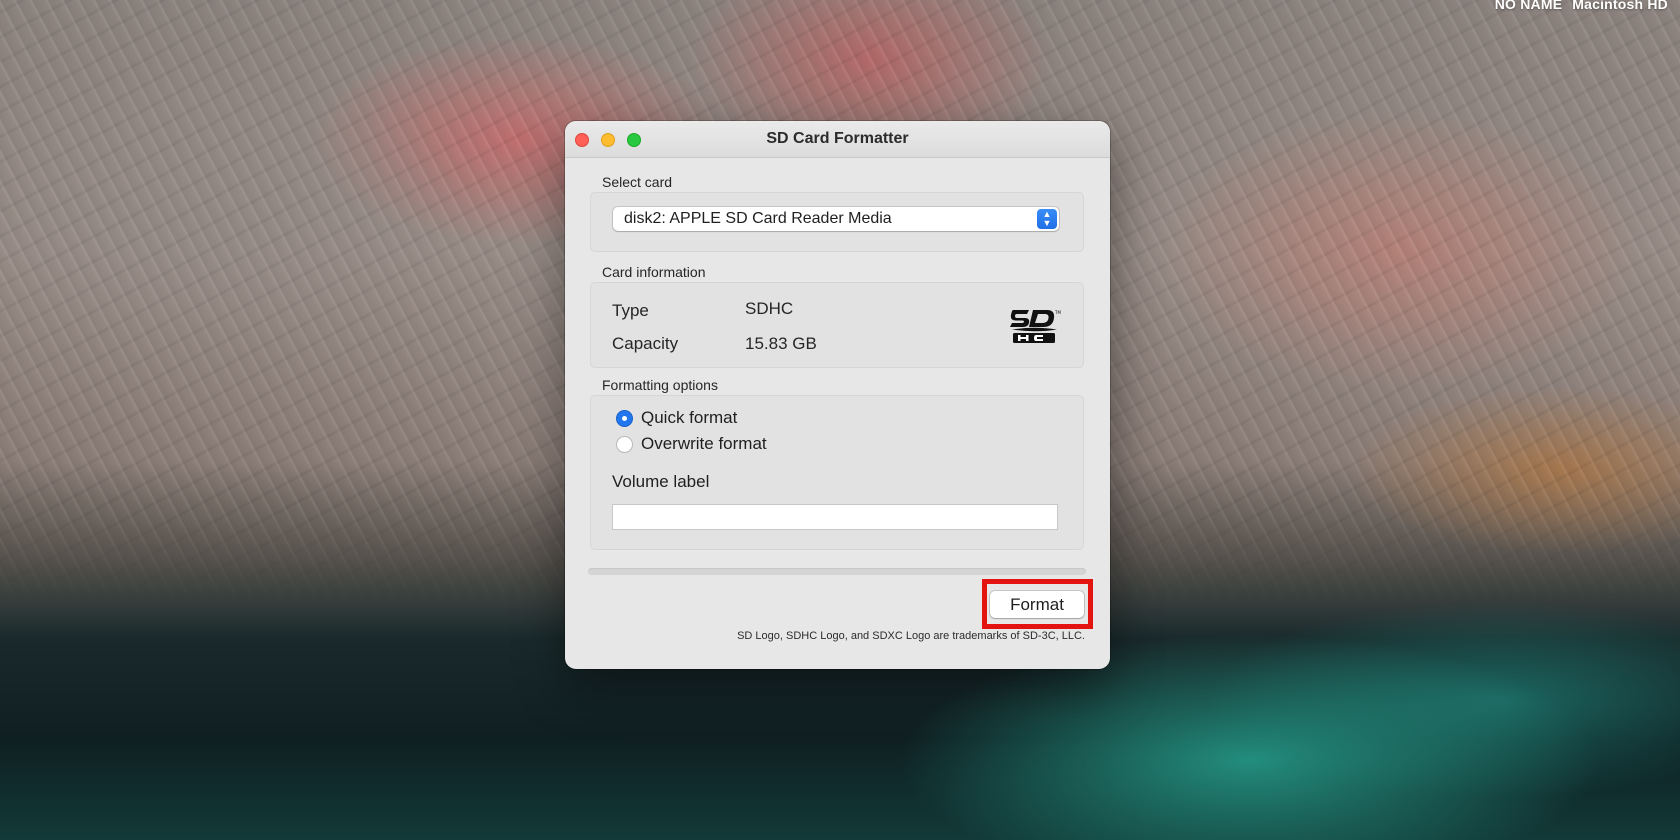  Describe the element at coordinates (758, 218) in the screenshot. I see `card-select-value: disk2: APPLE SD Card Reader Media` at that location.